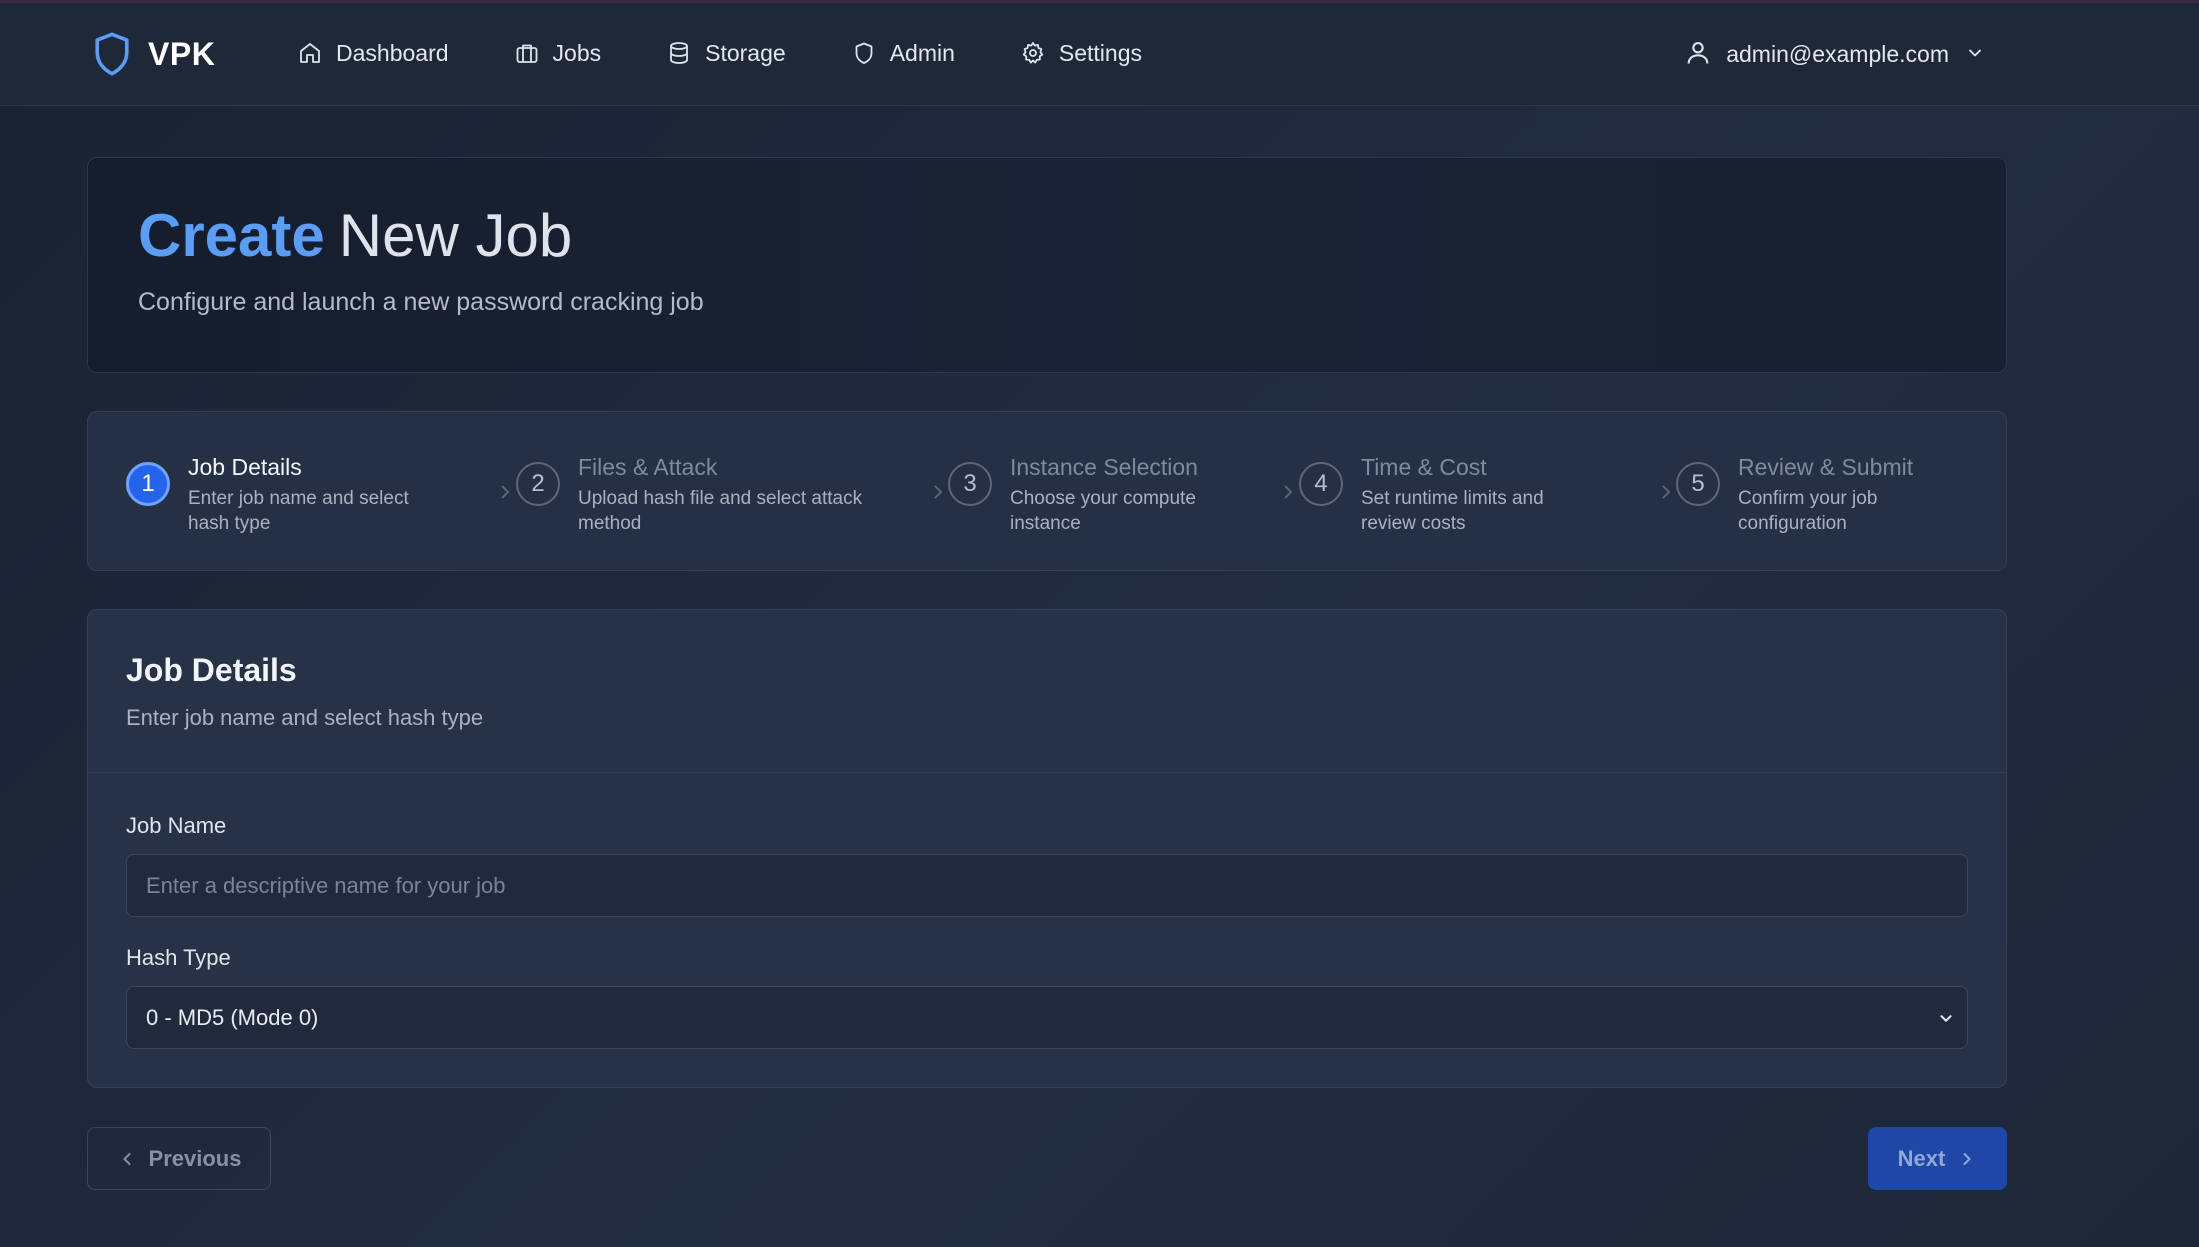 This screenshot has height=1247, width=2199. I want to click on step-number: 2, so click(538, 484).